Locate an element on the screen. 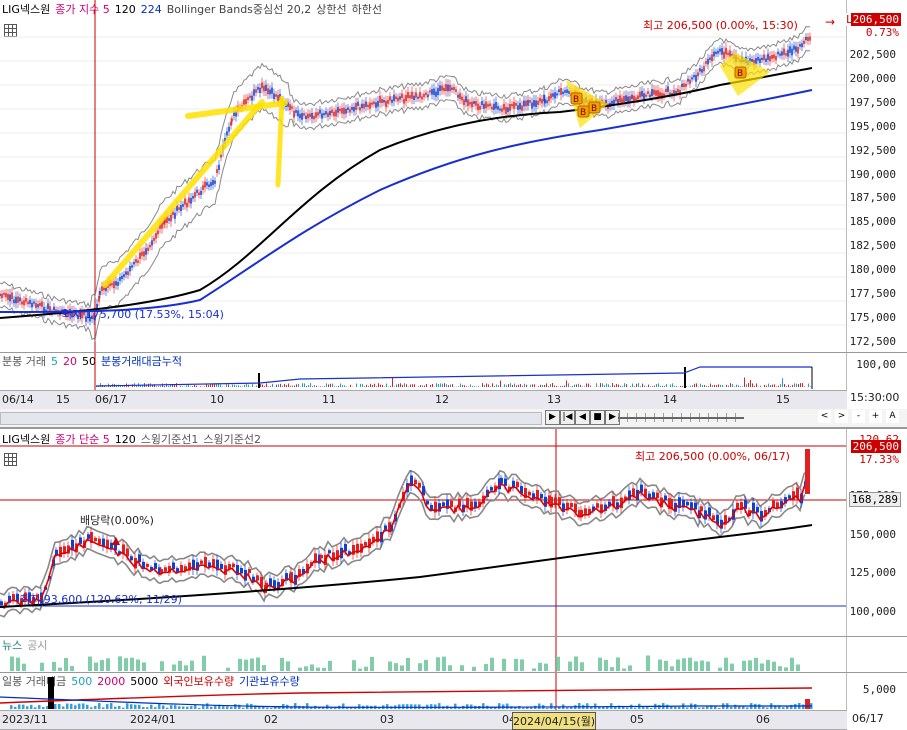  y-tick-label: 185,000 is located at coordinates (873, 221).